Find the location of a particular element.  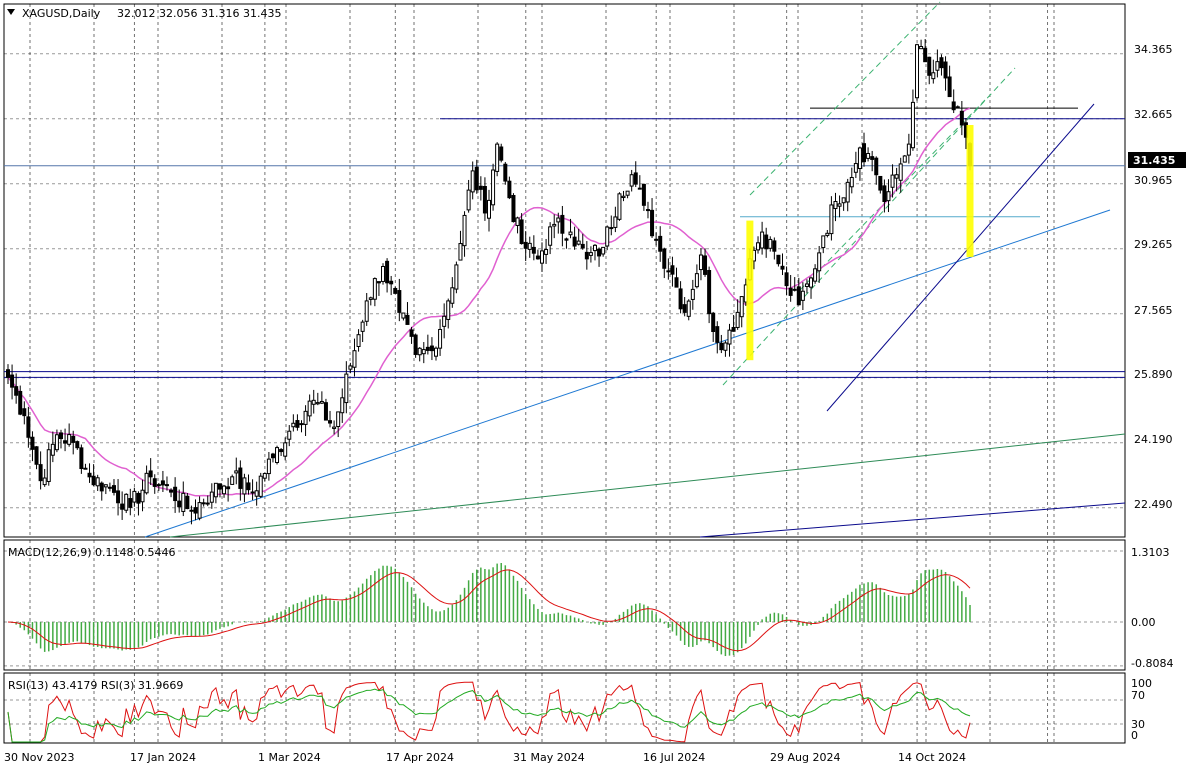

price-tick-label: 29.265 is located at coordinates (1153, 244).